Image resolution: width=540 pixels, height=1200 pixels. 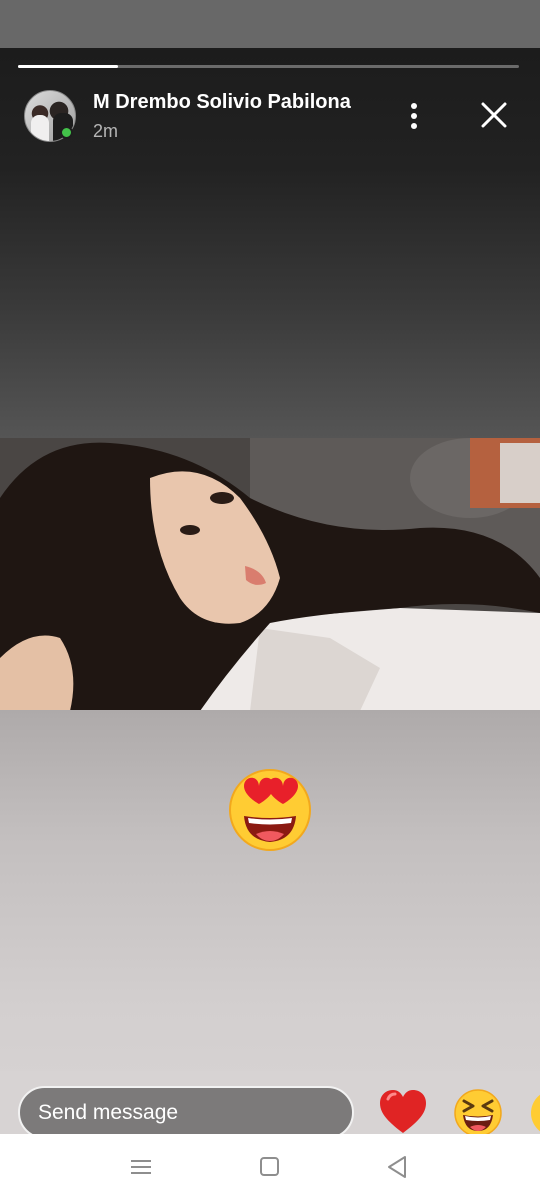 What do you see at coordinates (270, 808) in the screenshot?
I see `heart-eyes-emoji` at bounding box center [270, 808].